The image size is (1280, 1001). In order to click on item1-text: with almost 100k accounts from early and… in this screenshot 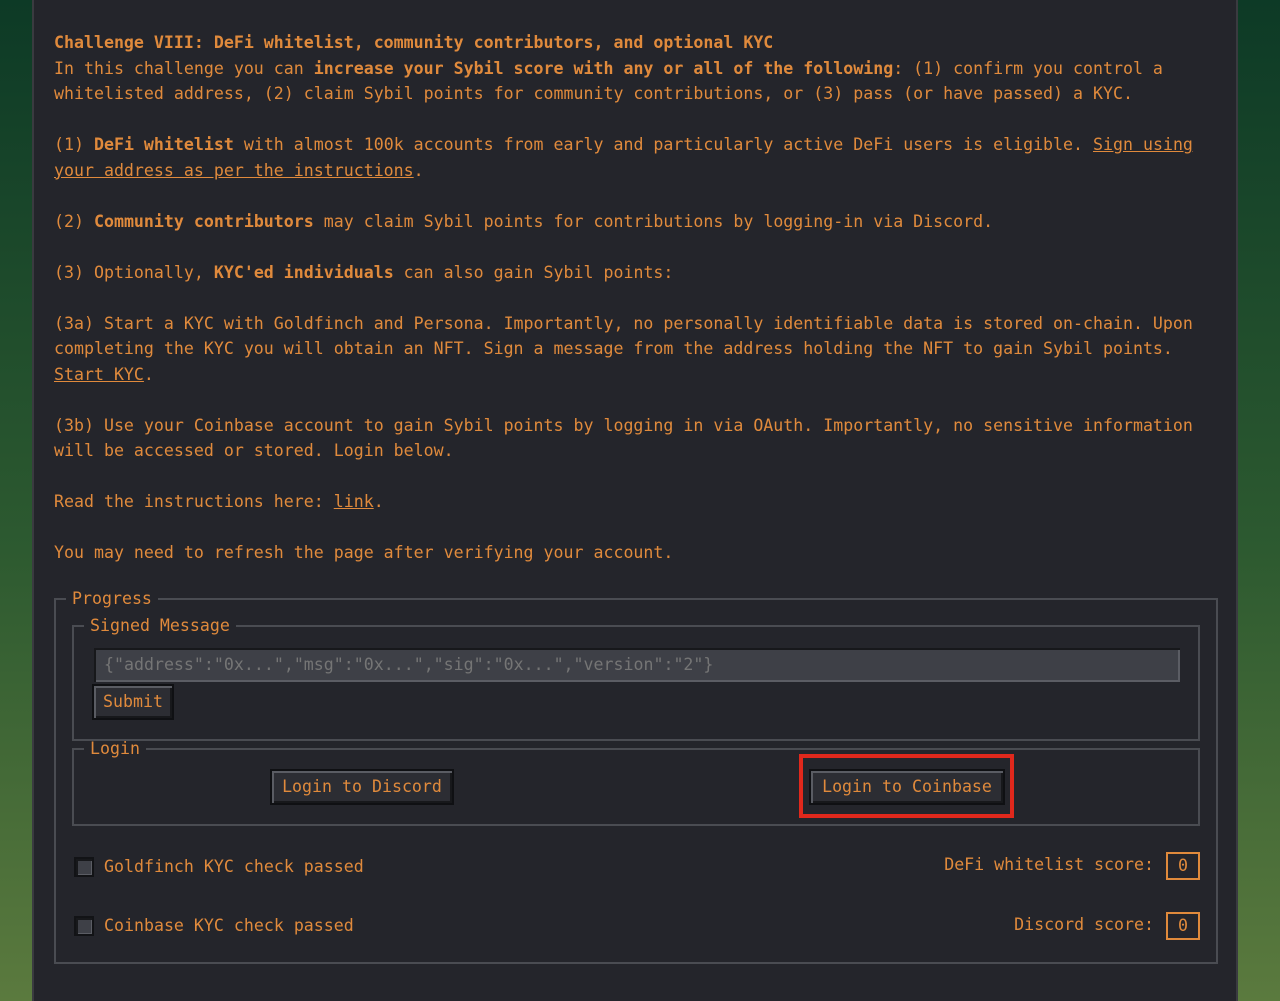, I will do `click(663, 144)`.